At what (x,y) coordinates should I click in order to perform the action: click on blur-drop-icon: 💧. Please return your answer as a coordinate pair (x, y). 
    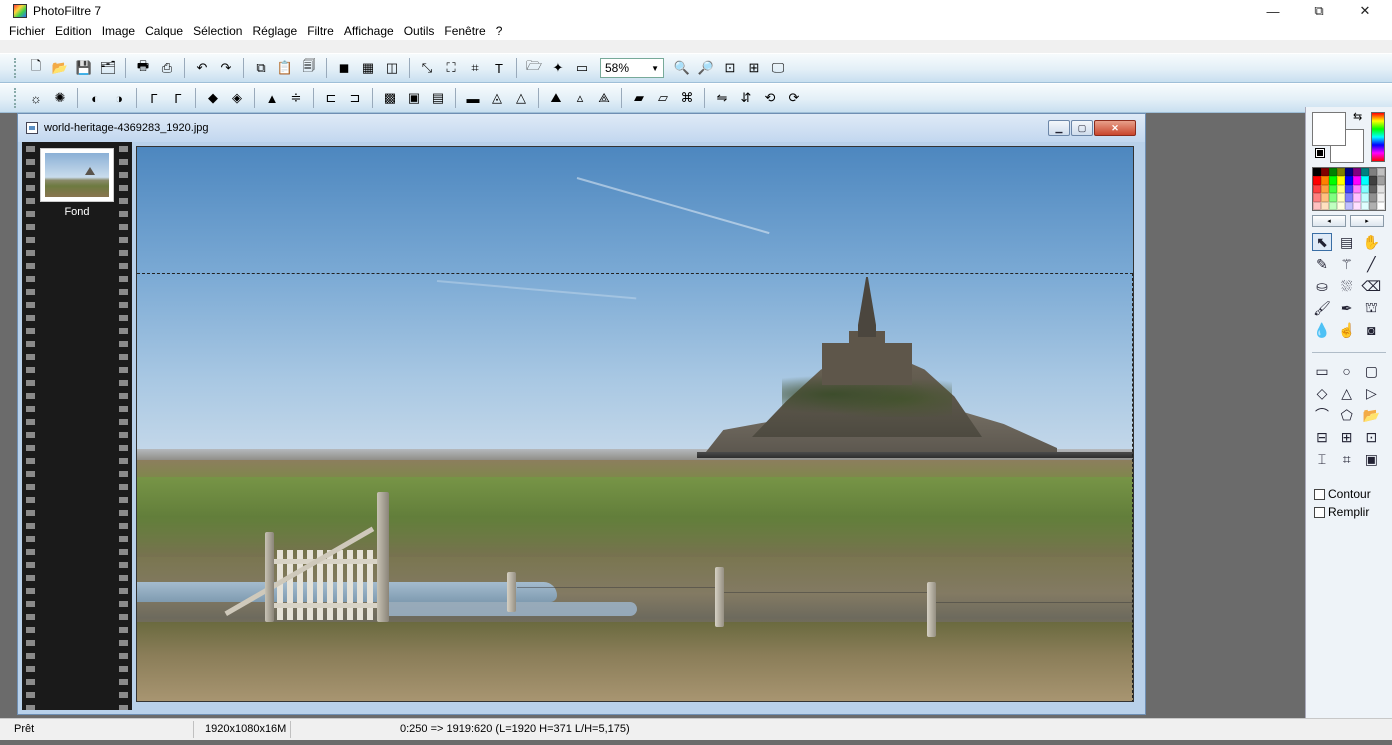
    Looking at the image, I should click on (1322, 330).